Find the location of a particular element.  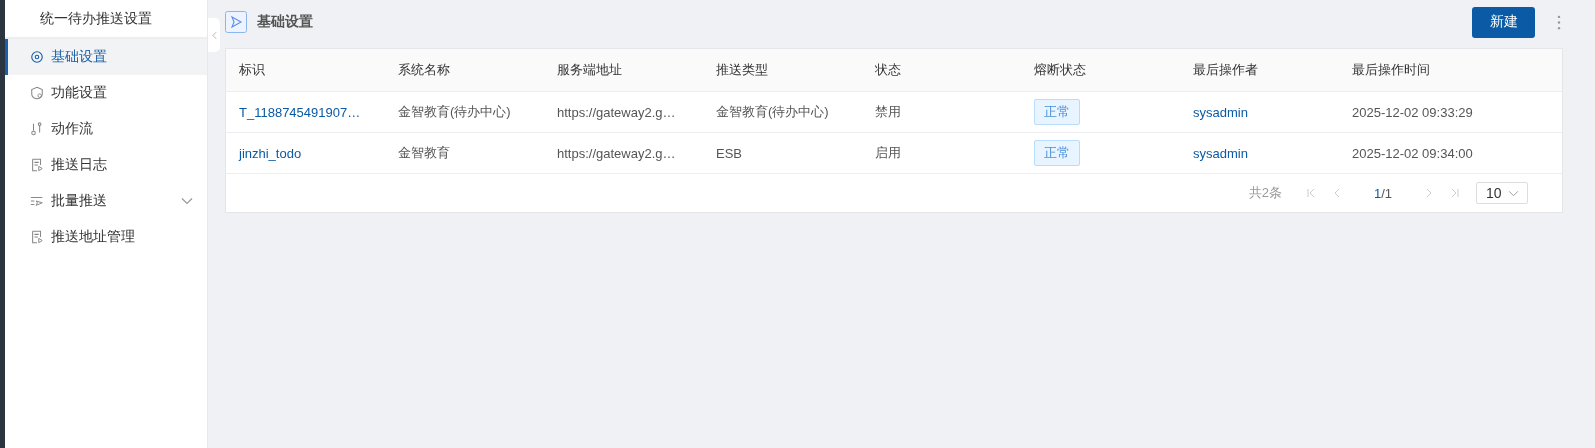

shield-icon is located at coordinates (37, 93).